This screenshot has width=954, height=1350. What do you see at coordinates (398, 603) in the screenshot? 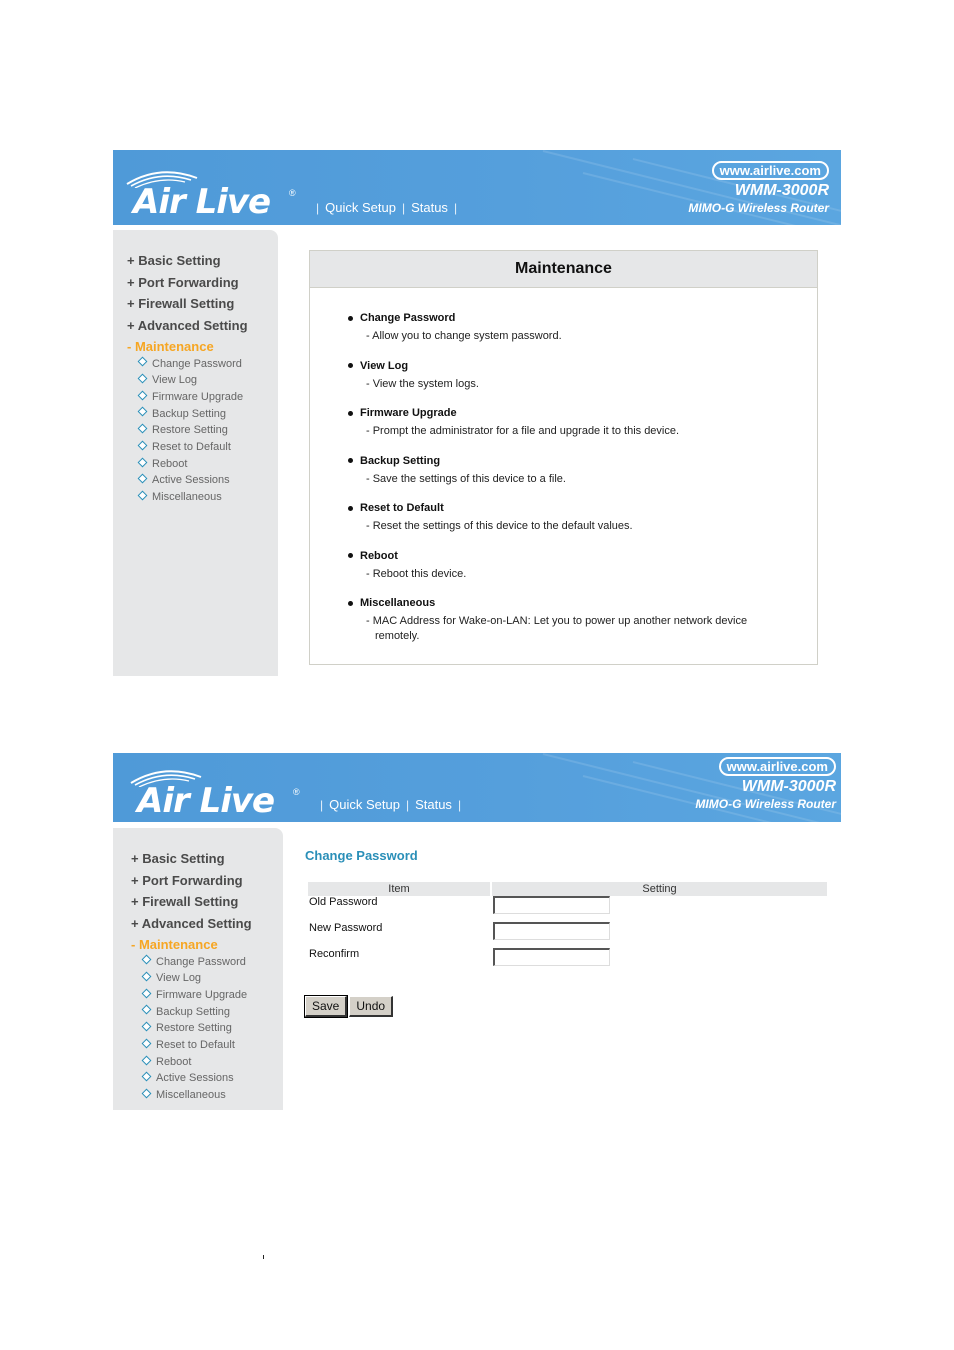
I see `entry-title: Miscellaneous` at bounding box center [398, 603].